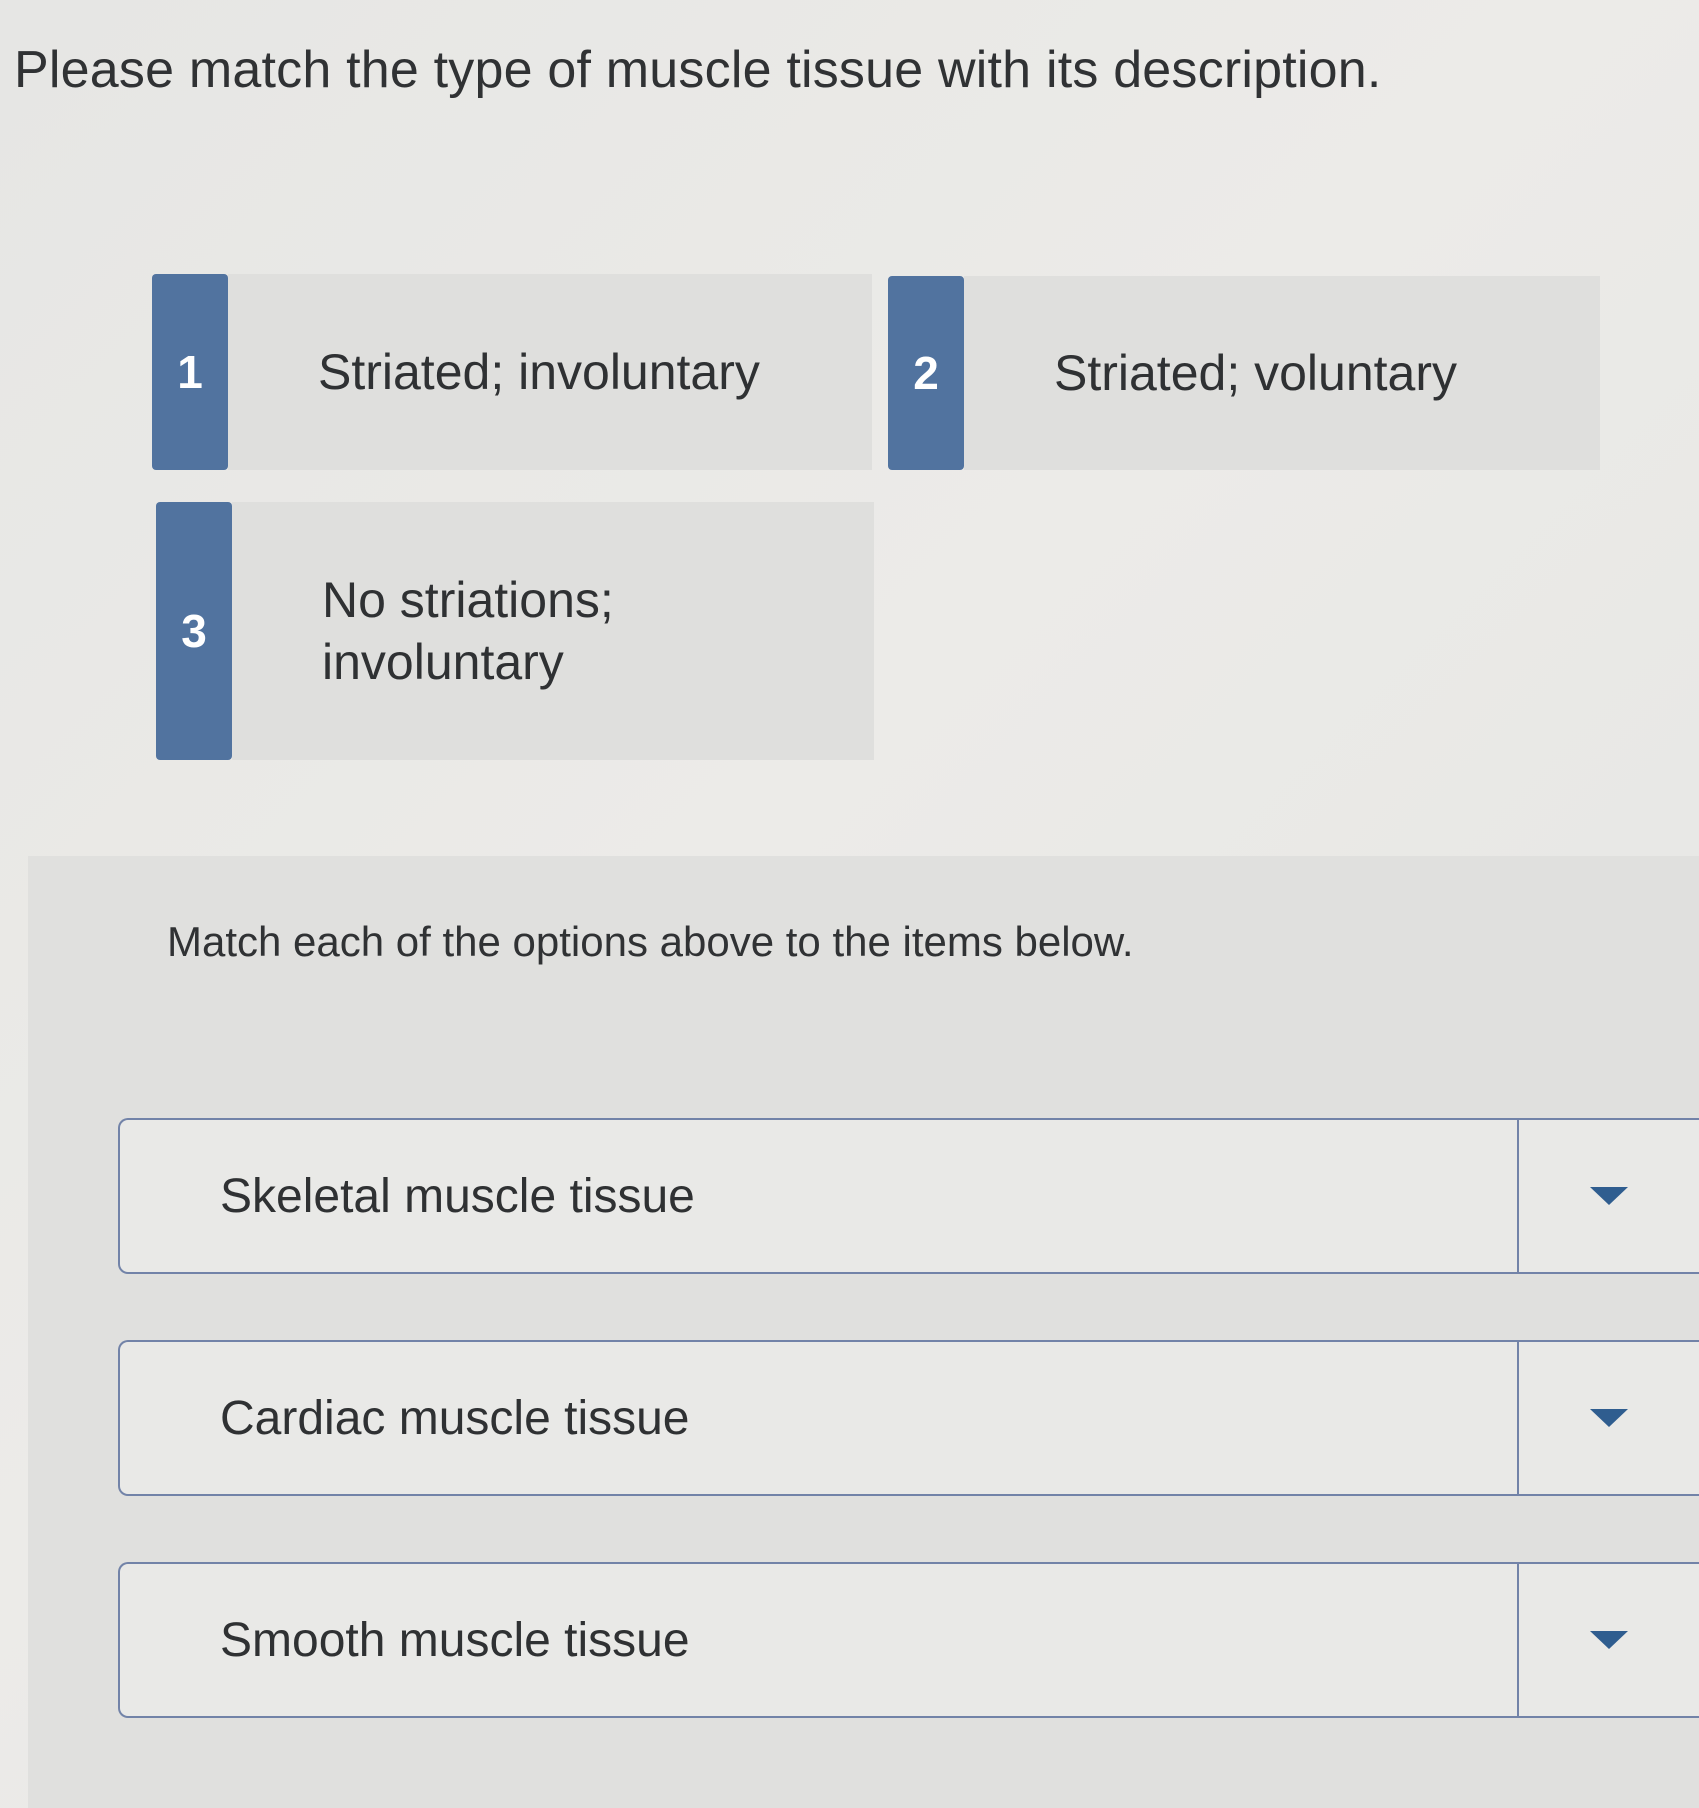  Describe the element at coordinates (926, 373) in the screenshot. I see `option-number-badge: 2` at that location.